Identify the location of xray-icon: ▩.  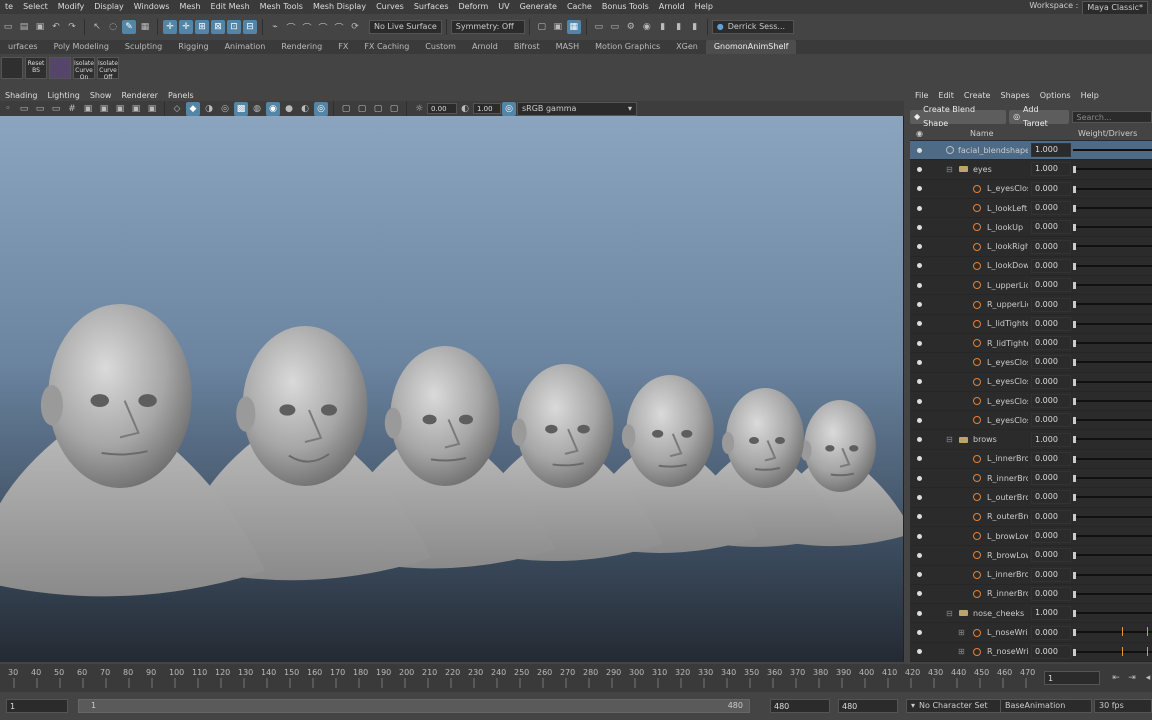
(241, 108).